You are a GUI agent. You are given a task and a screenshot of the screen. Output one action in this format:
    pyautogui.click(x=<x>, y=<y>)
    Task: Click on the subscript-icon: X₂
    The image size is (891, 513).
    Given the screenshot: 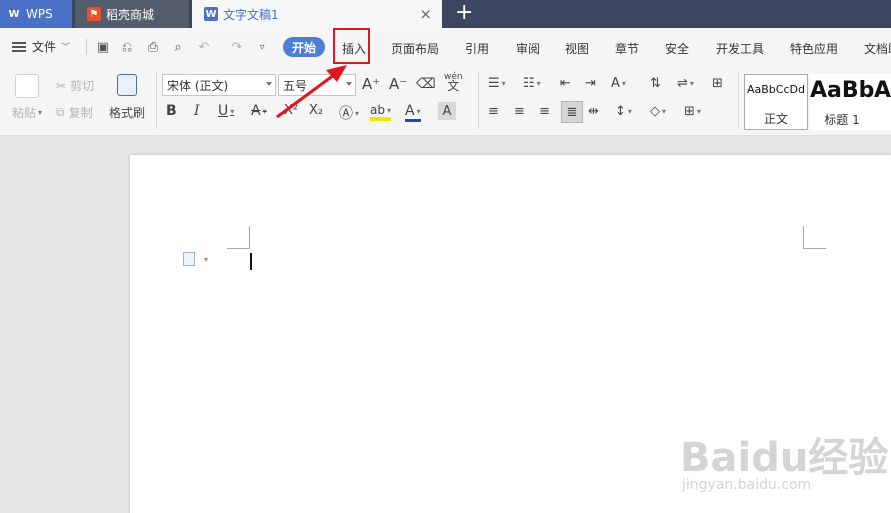 What is the action you would take?
    pyautogui.click(x=316, y=110)
    